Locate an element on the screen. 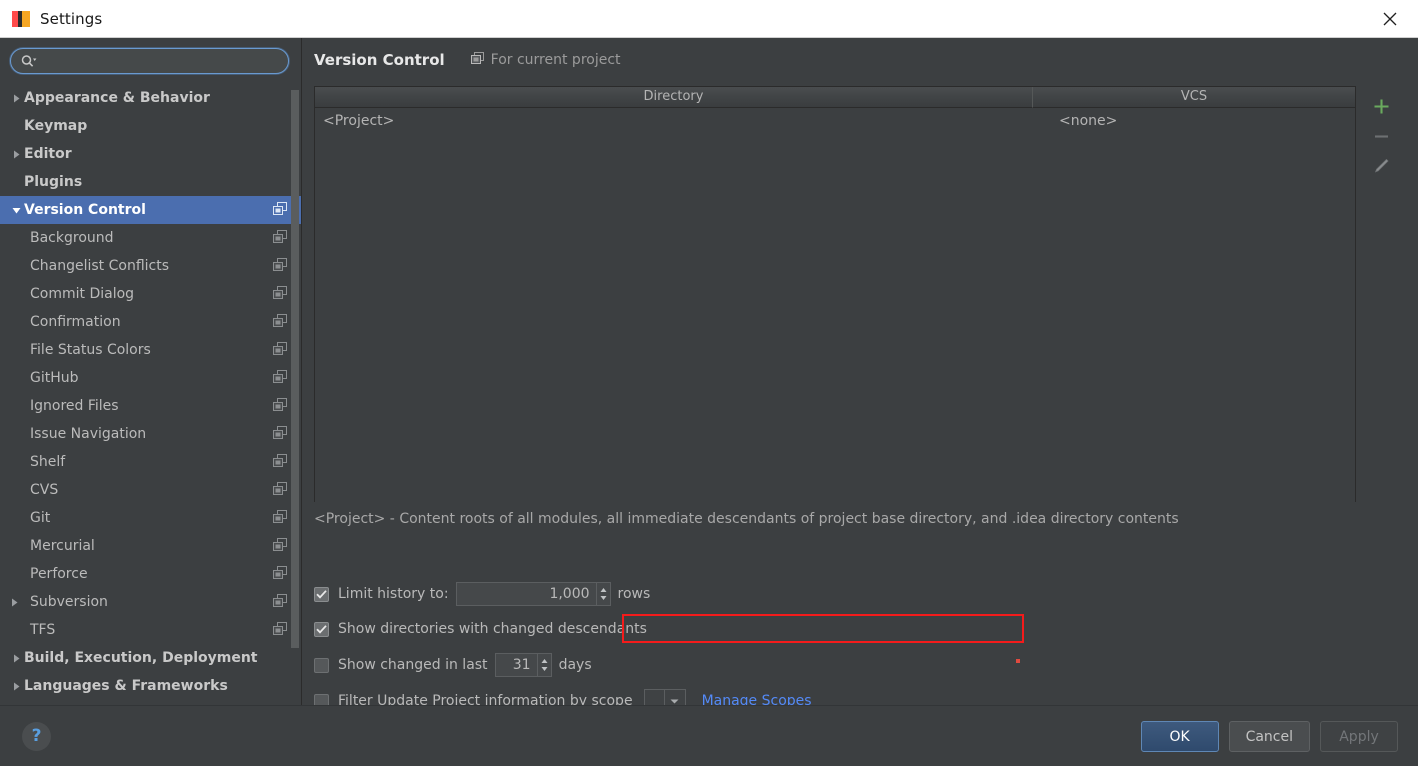  limit-history-spinner: 1,000 is located at coordinates (533, 594).